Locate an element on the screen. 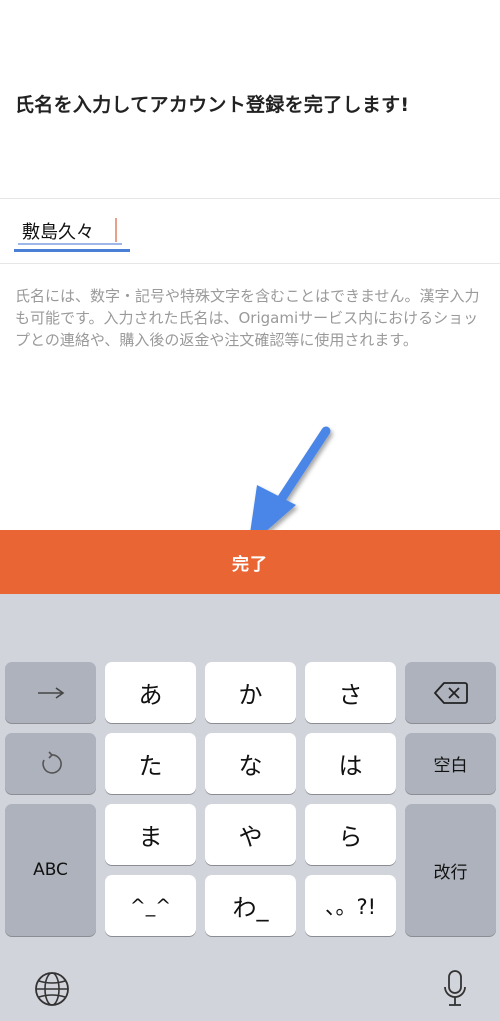 The width and height of the screenshot is (500, 1021). undo-key is located at coordinates (50, 763).